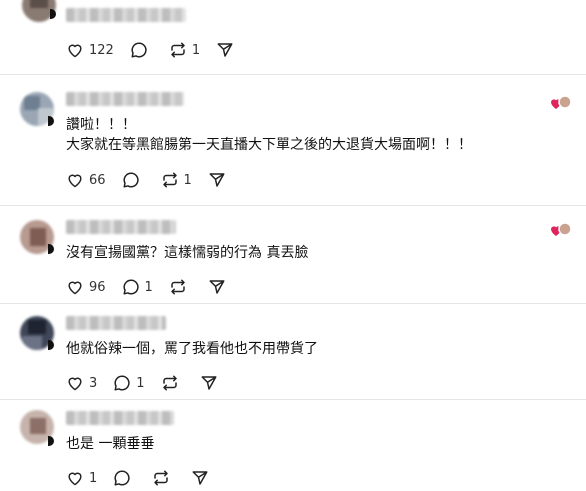  I want to click on action-bar: 1, so click(145, 478).